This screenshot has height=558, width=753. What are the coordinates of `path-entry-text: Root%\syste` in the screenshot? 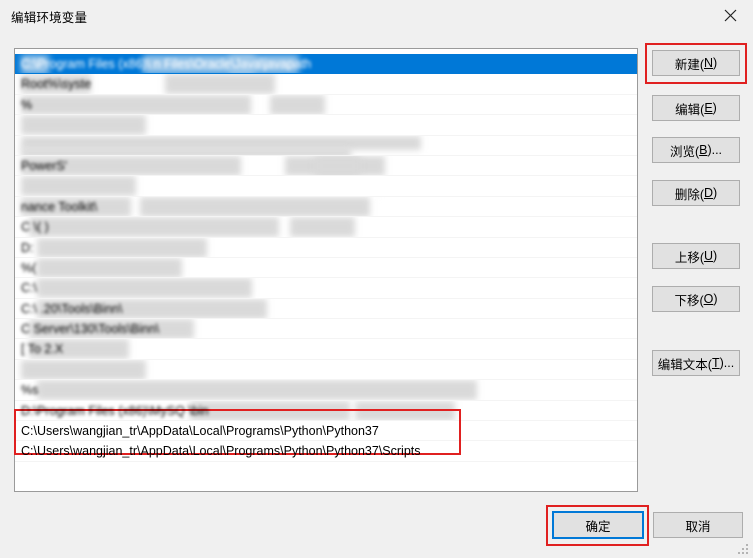 It's located at (56, 84).